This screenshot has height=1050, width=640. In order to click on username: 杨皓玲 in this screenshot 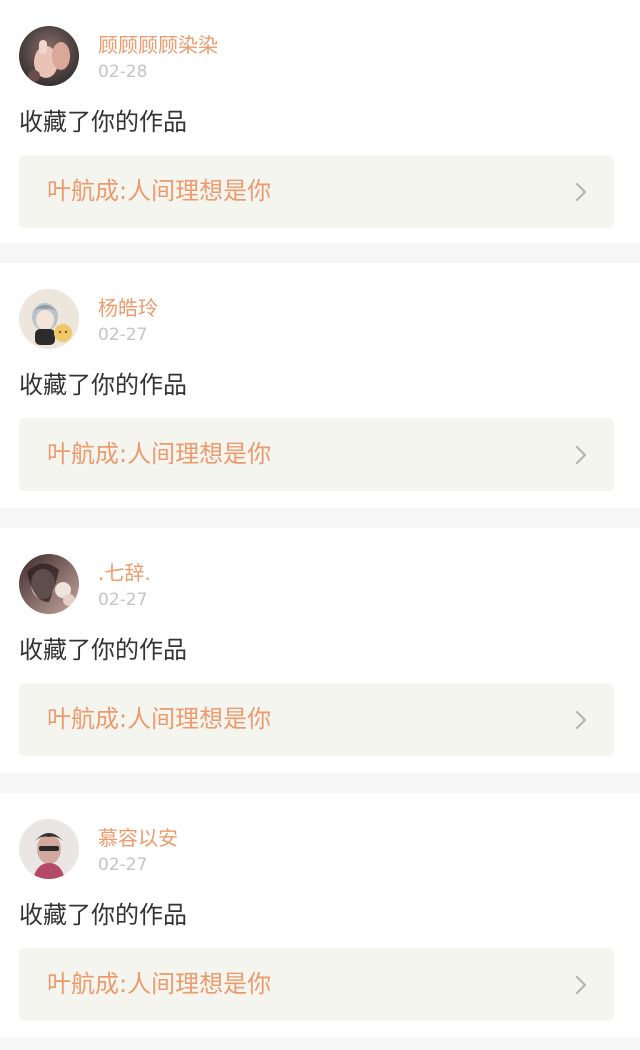, I will do `click(128, 308)`.